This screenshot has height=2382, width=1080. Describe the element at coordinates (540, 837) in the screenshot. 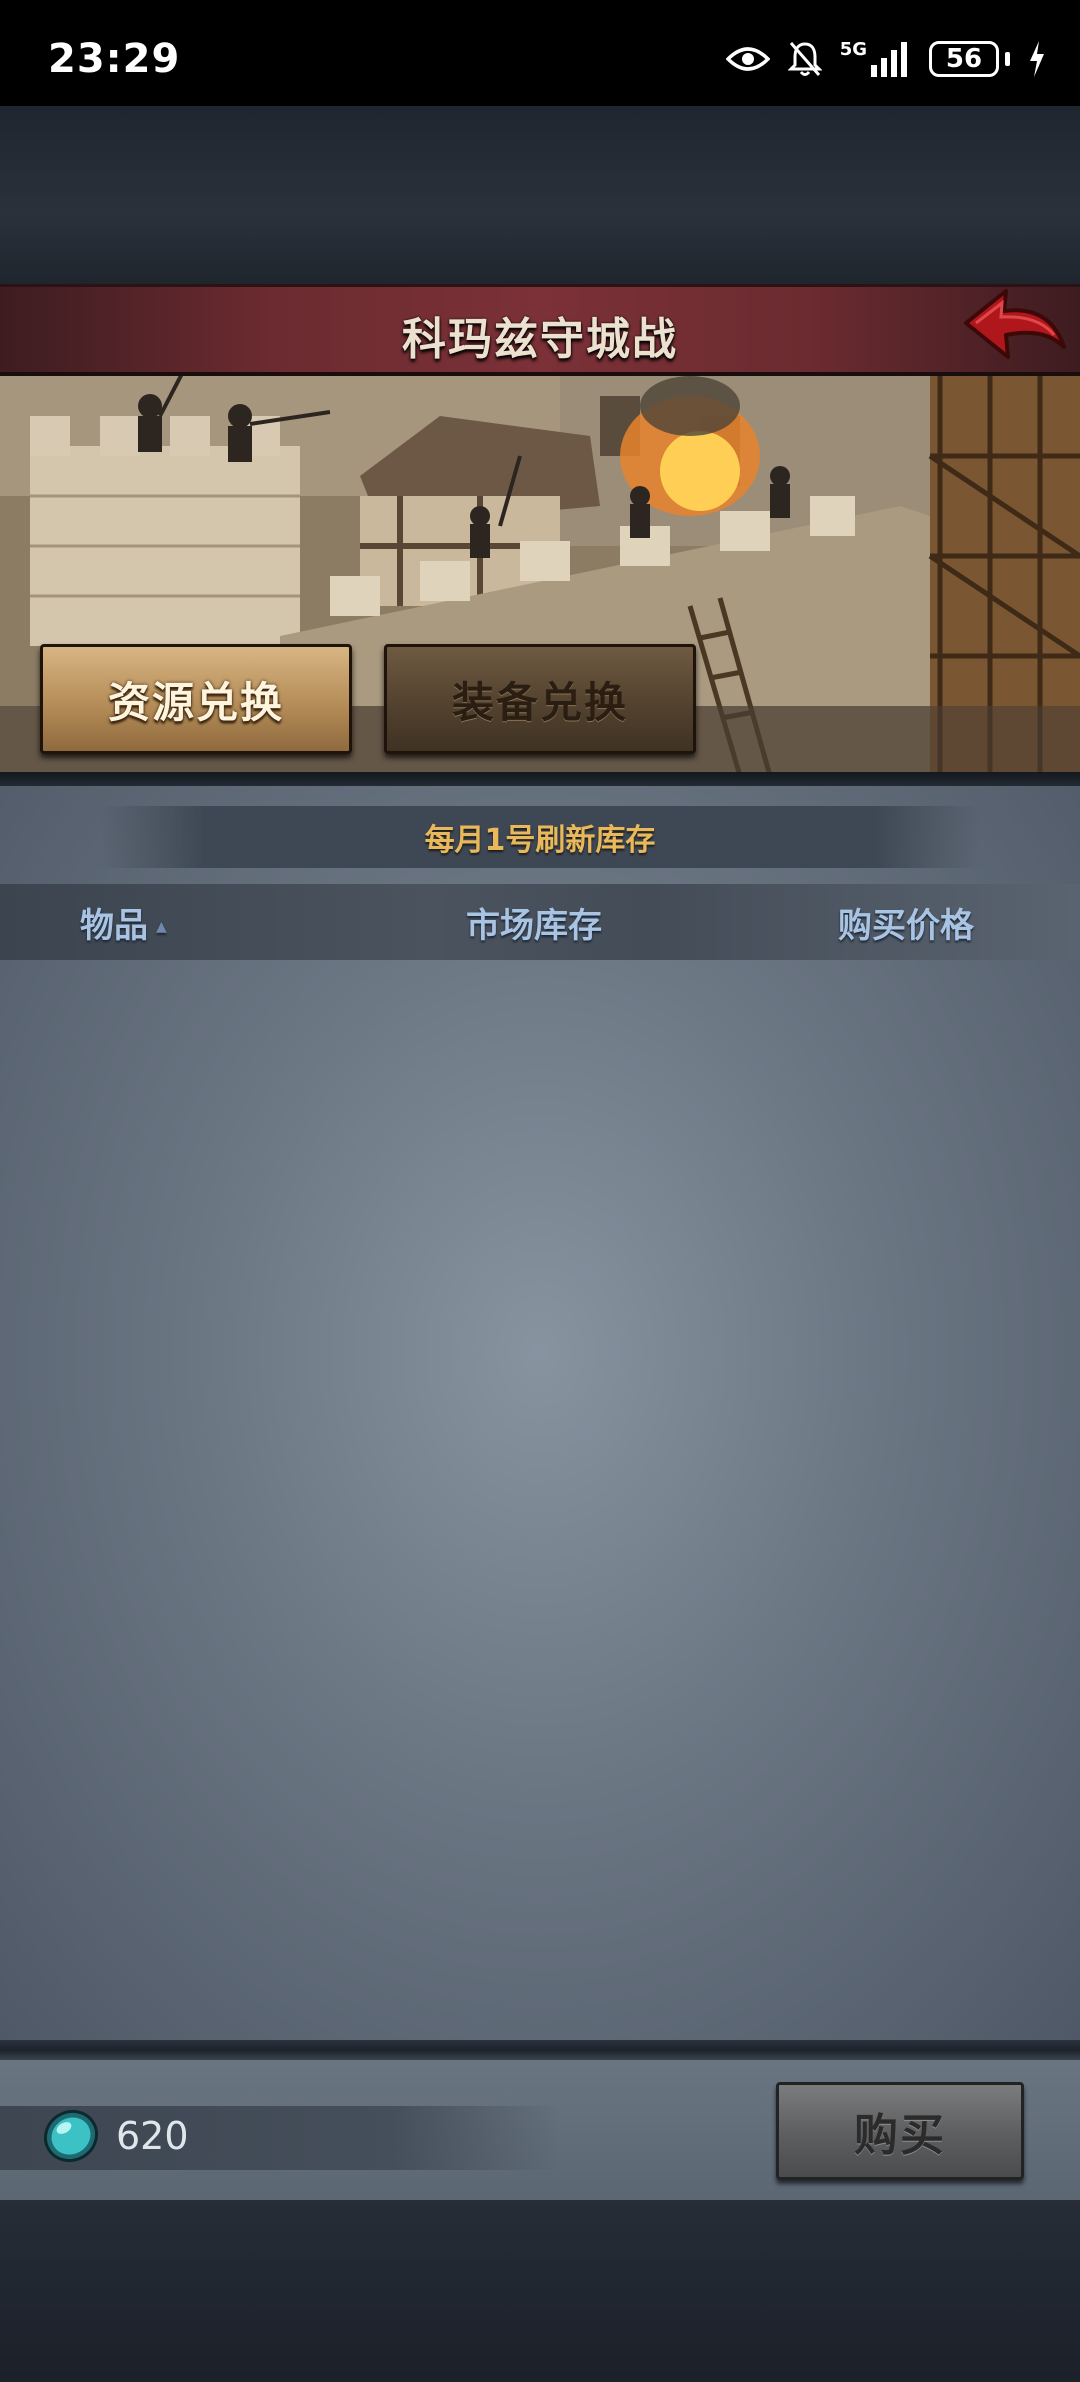

I see `refresh-notice: 每月1号刷新库存` at that location.